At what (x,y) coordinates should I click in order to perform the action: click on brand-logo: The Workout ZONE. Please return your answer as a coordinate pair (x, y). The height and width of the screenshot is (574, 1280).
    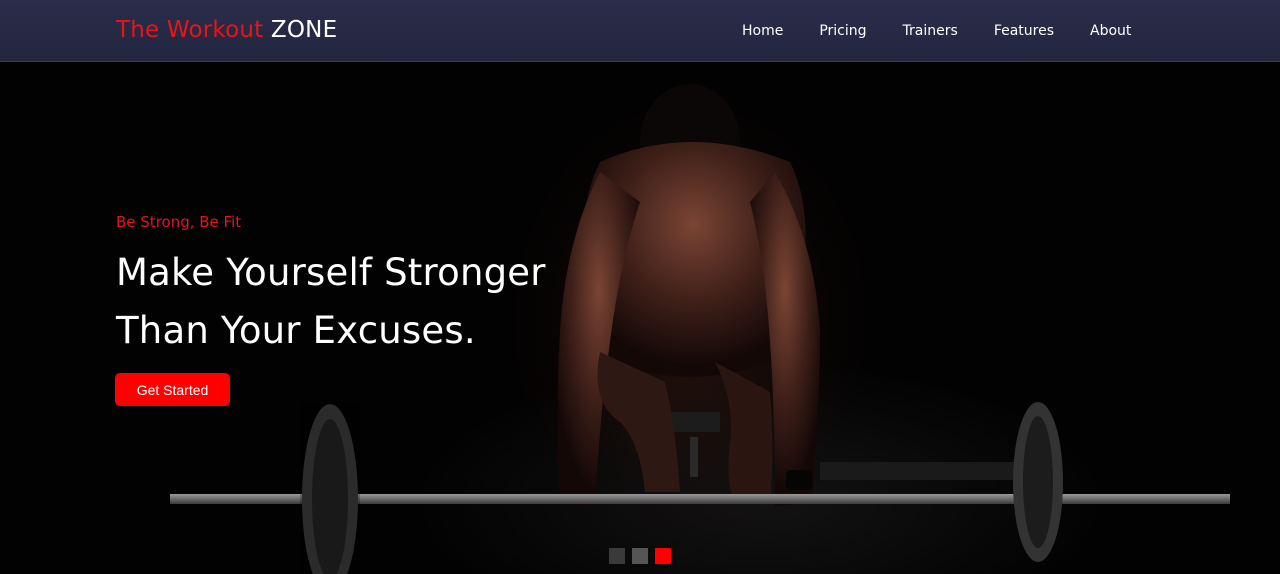
    Looking at the image, I should click on (226, 30).